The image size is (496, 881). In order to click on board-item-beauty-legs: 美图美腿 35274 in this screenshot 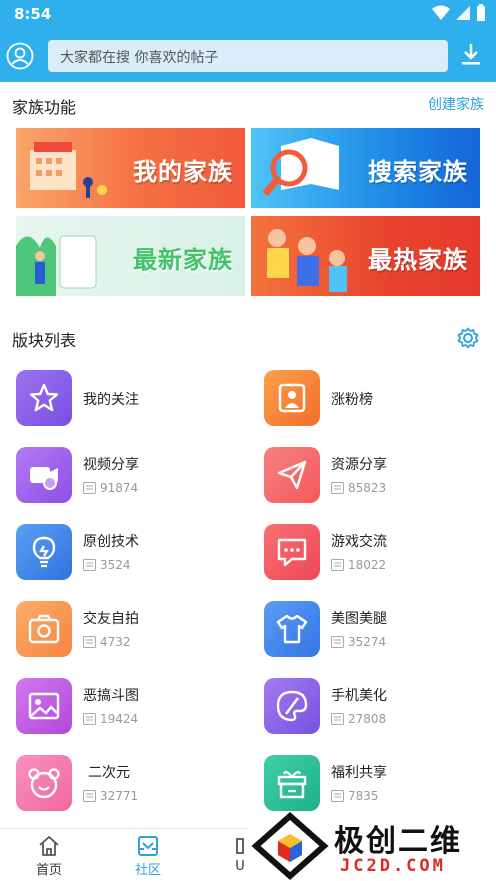, I will do `click(374, 631)`.